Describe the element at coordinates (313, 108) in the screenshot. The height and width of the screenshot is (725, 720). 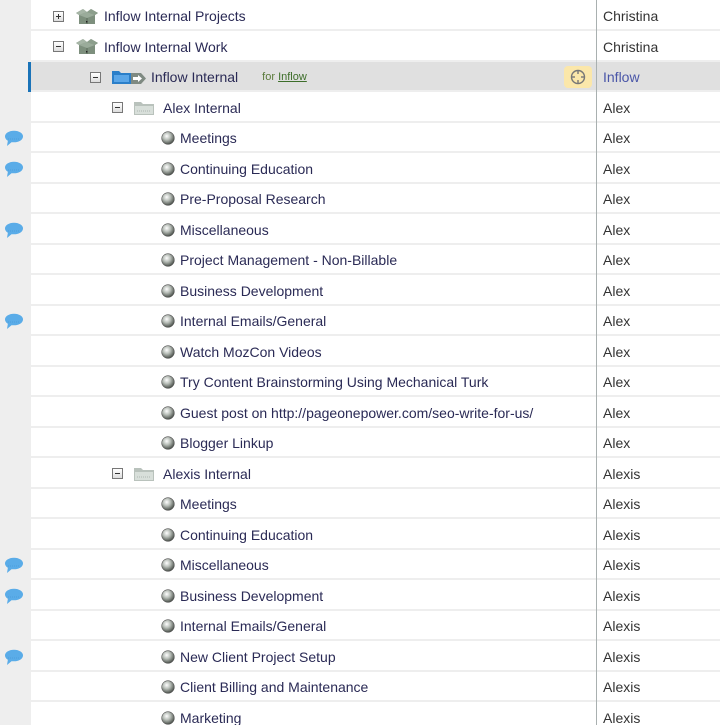
I see `row-name-cell: Alex Internal` at that location.